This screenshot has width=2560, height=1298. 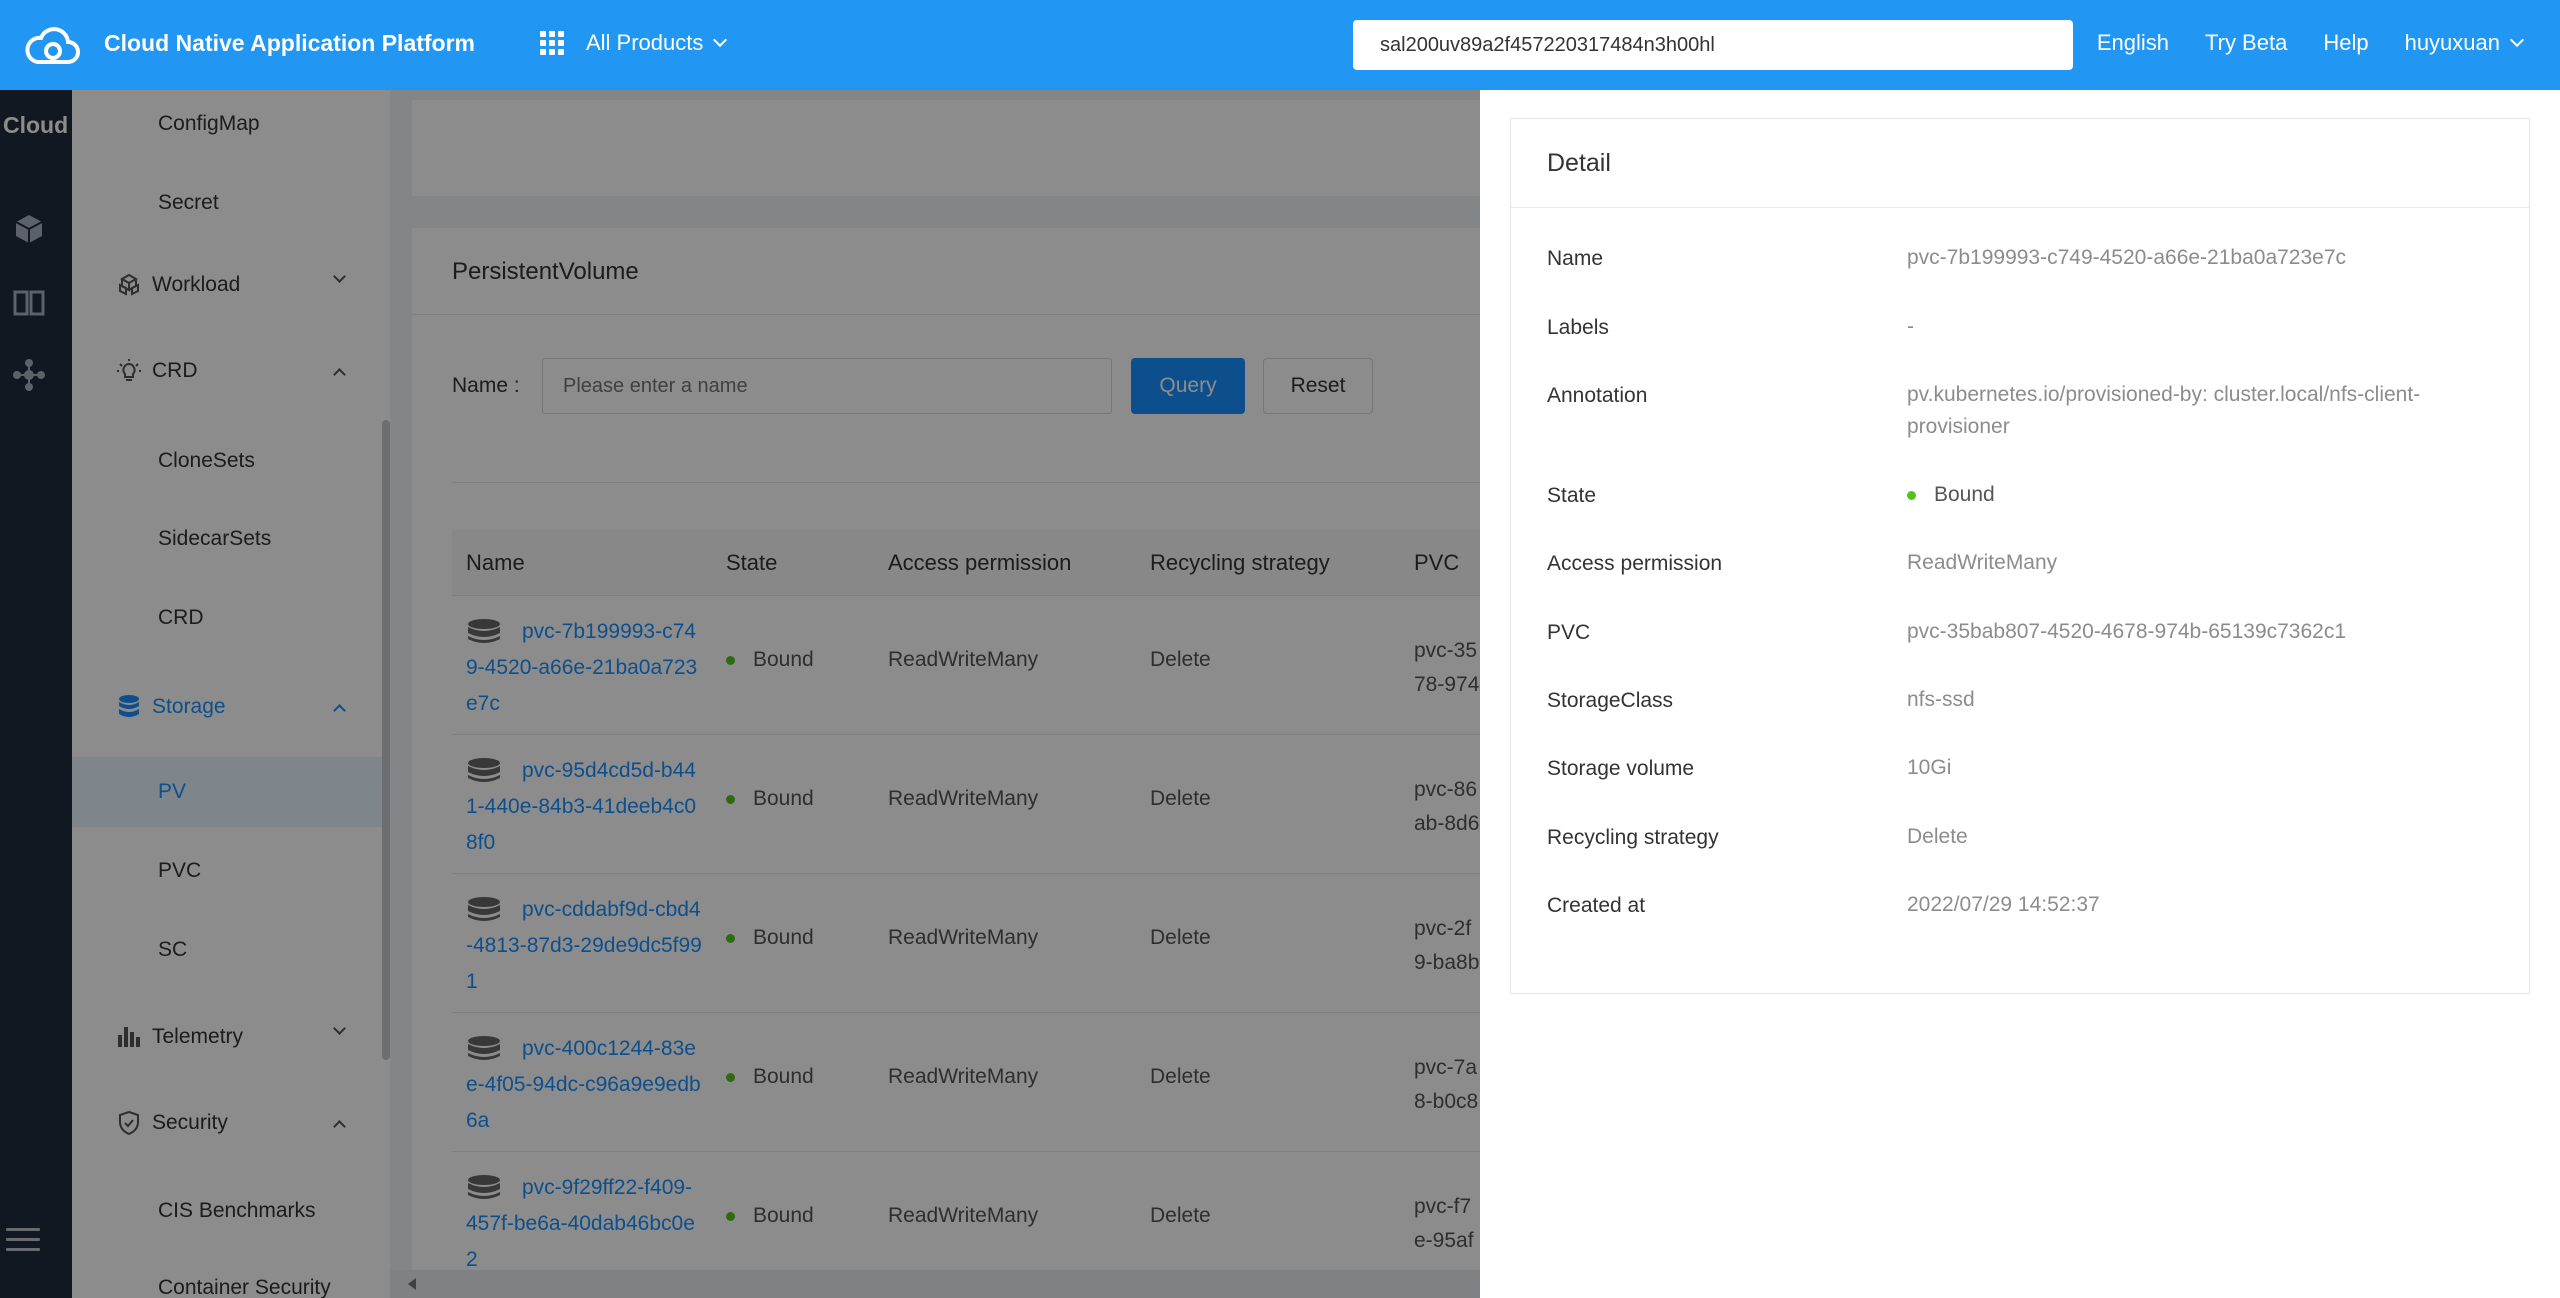 What do you see at coordinates (1941, 699) in the screenshot?
I see `detail-value: nfs-ssd` at bounding box center [1941, 699].